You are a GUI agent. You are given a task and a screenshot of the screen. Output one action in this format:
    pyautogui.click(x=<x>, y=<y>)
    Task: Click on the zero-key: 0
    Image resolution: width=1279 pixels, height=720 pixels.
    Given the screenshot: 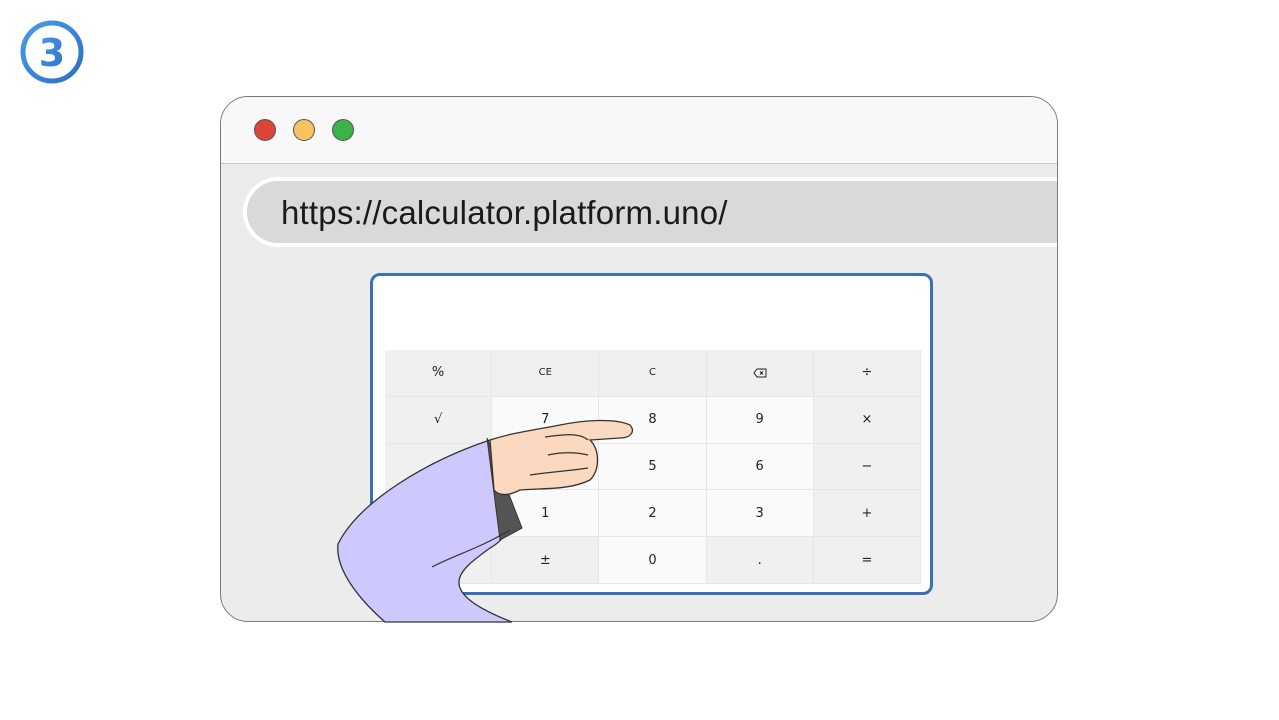 What is the action you would take?
    pyautogui.click(x=653, y=560)
    